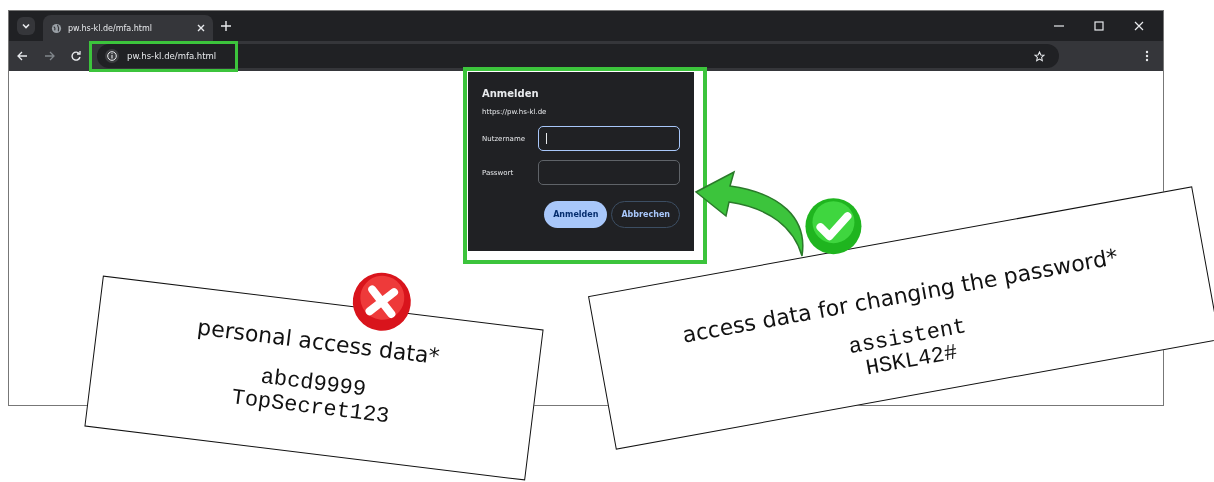 The image size is (1214, 482). I want to click on new-tab-icon, so click(226, 26).